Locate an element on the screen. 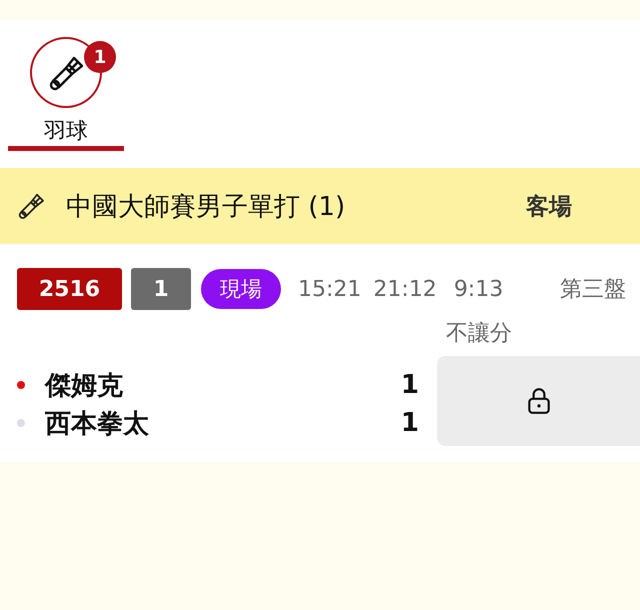  market-label: 不讓分 is located at coordinates (479, 334).